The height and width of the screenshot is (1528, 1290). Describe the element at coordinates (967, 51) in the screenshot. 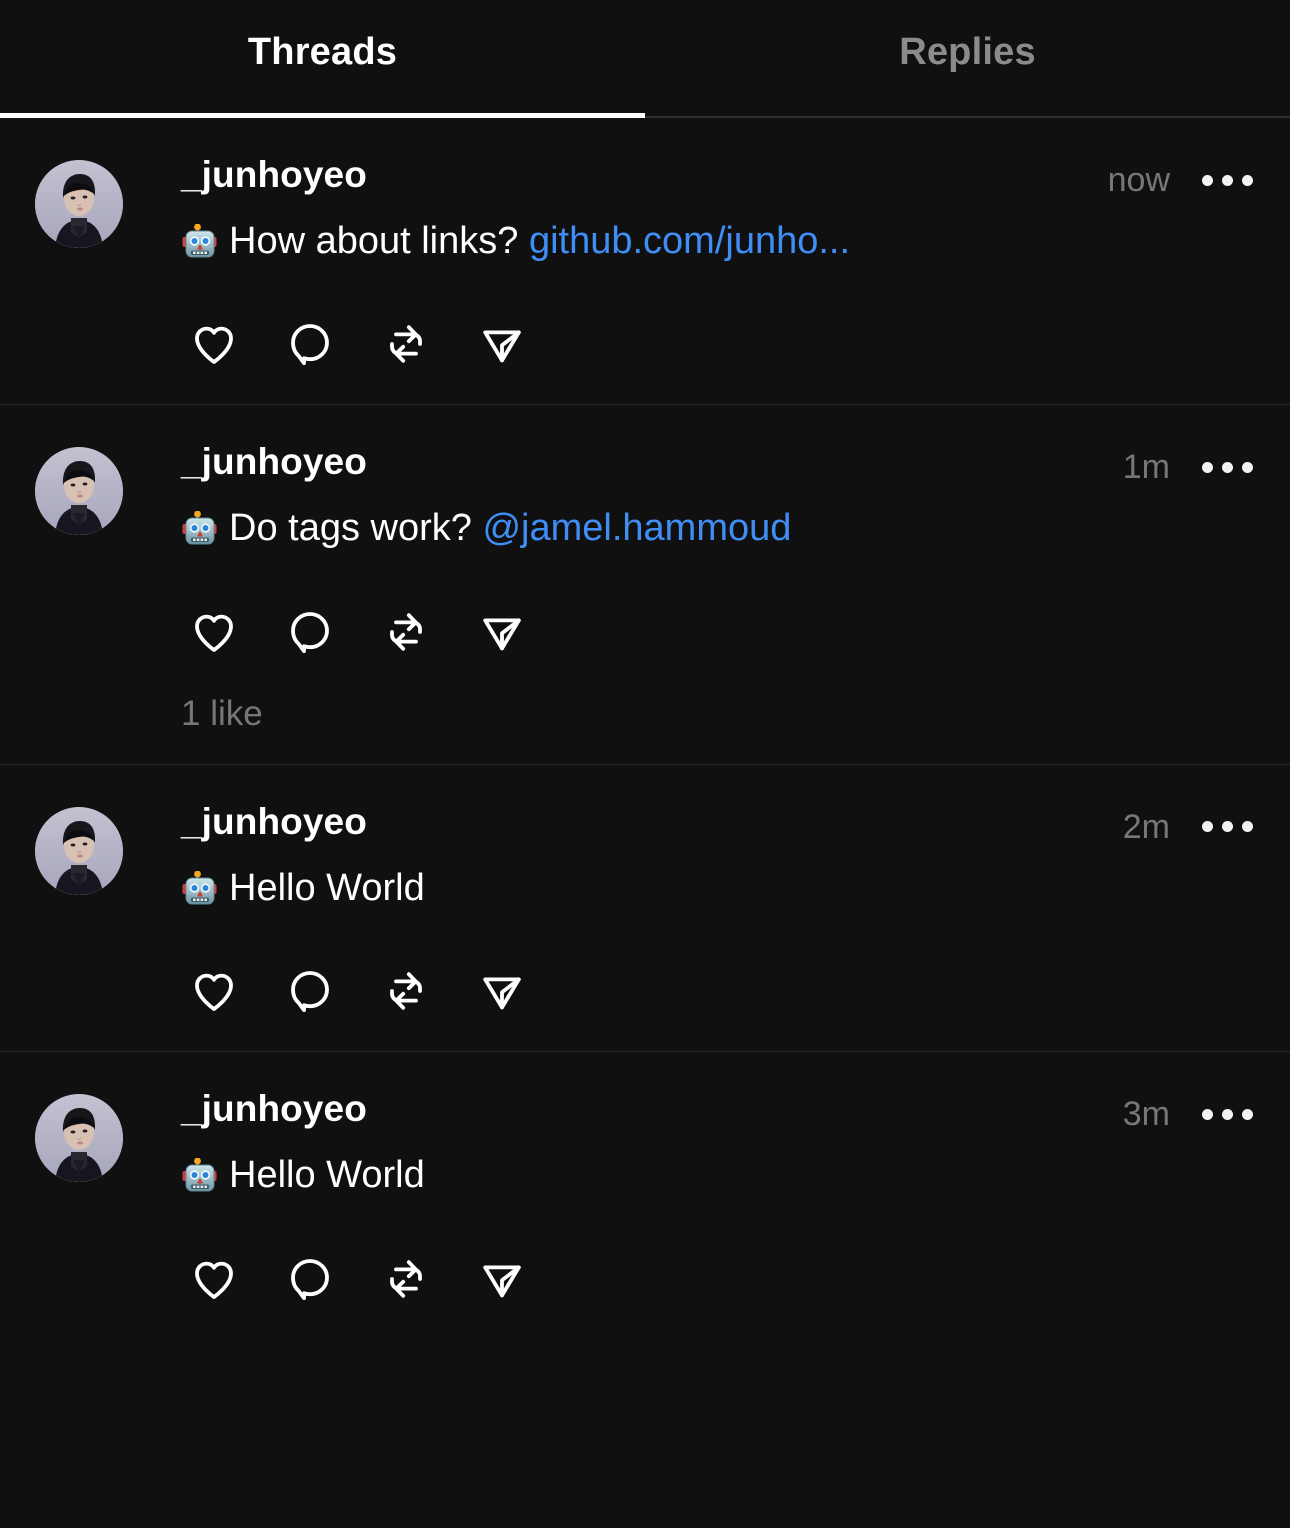

I see `tab-replies-label: Replies` at that location.